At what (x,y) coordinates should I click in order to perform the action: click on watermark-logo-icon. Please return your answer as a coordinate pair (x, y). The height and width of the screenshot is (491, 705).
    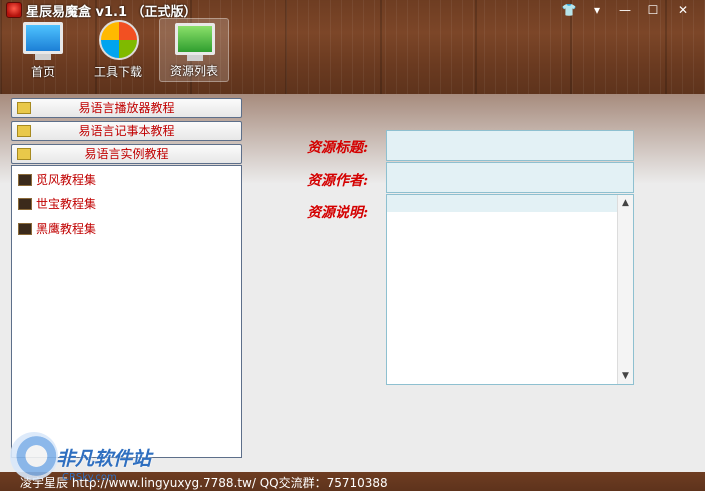
    Looking at the image, I should click on (34, 456).